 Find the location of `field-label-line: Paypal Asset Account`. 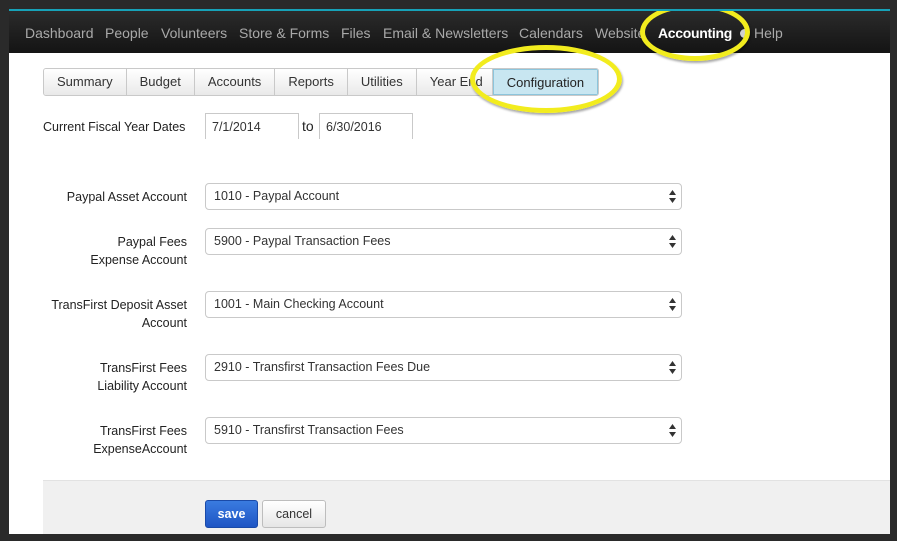

field-label-line: Paypal Asset Account is located at coordinates (126, 197).